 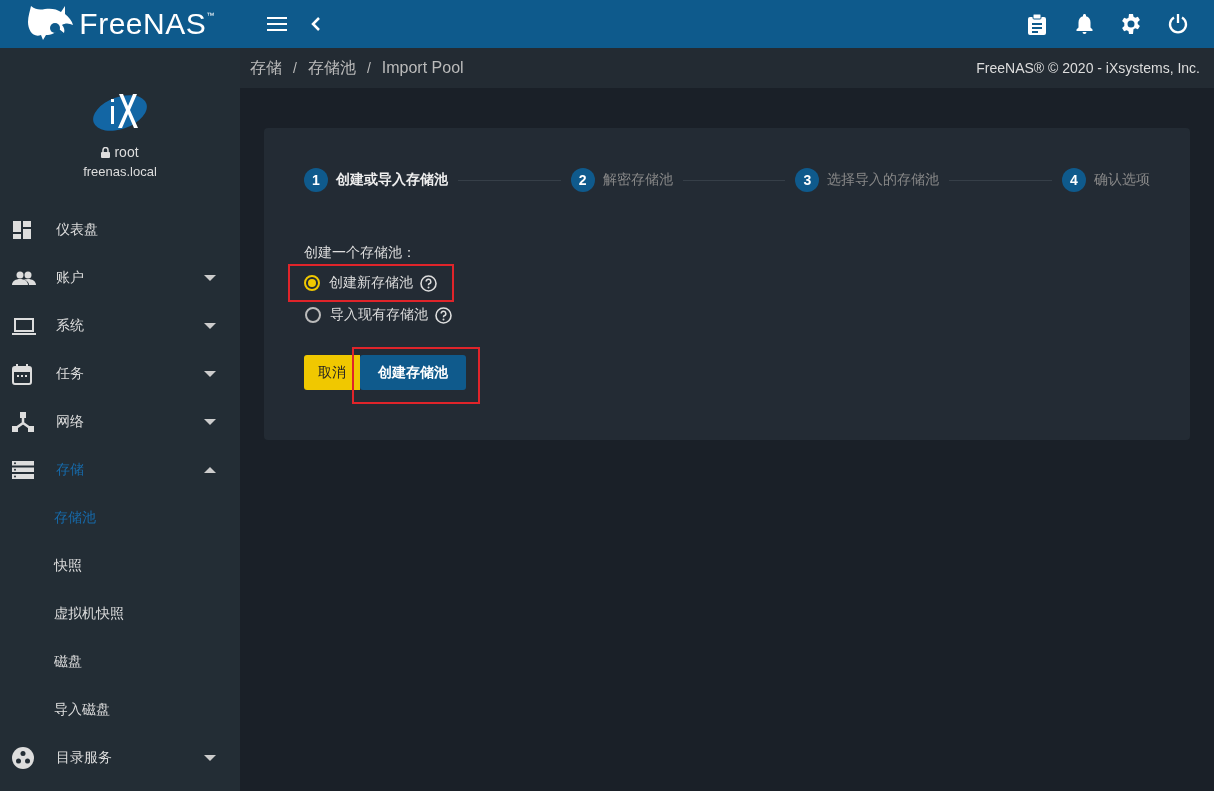 I want to click on nav-label: 存储, so click(x=70, y=470).